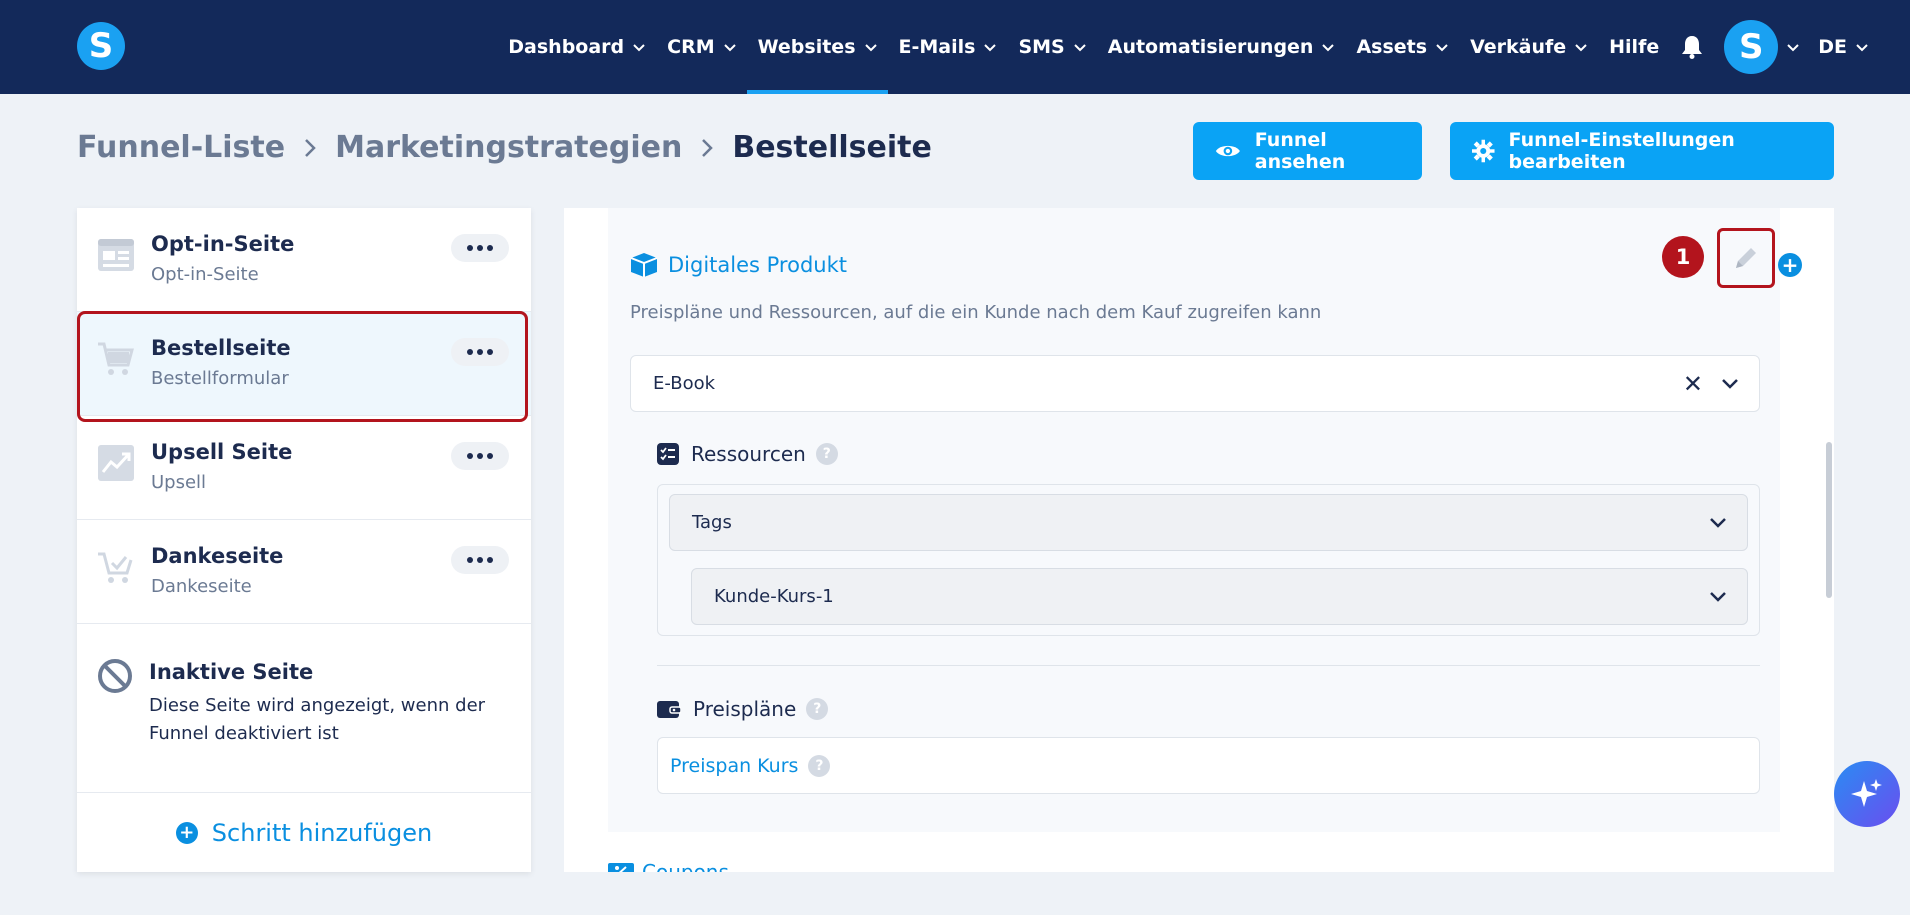  I want to click on resource-value: Kunde-Kurs-1, so click(774, 596).